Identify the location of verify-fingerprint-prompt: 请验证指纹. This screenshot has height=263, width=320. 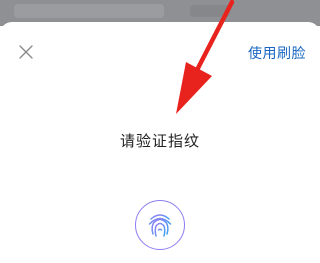
(159, 141).